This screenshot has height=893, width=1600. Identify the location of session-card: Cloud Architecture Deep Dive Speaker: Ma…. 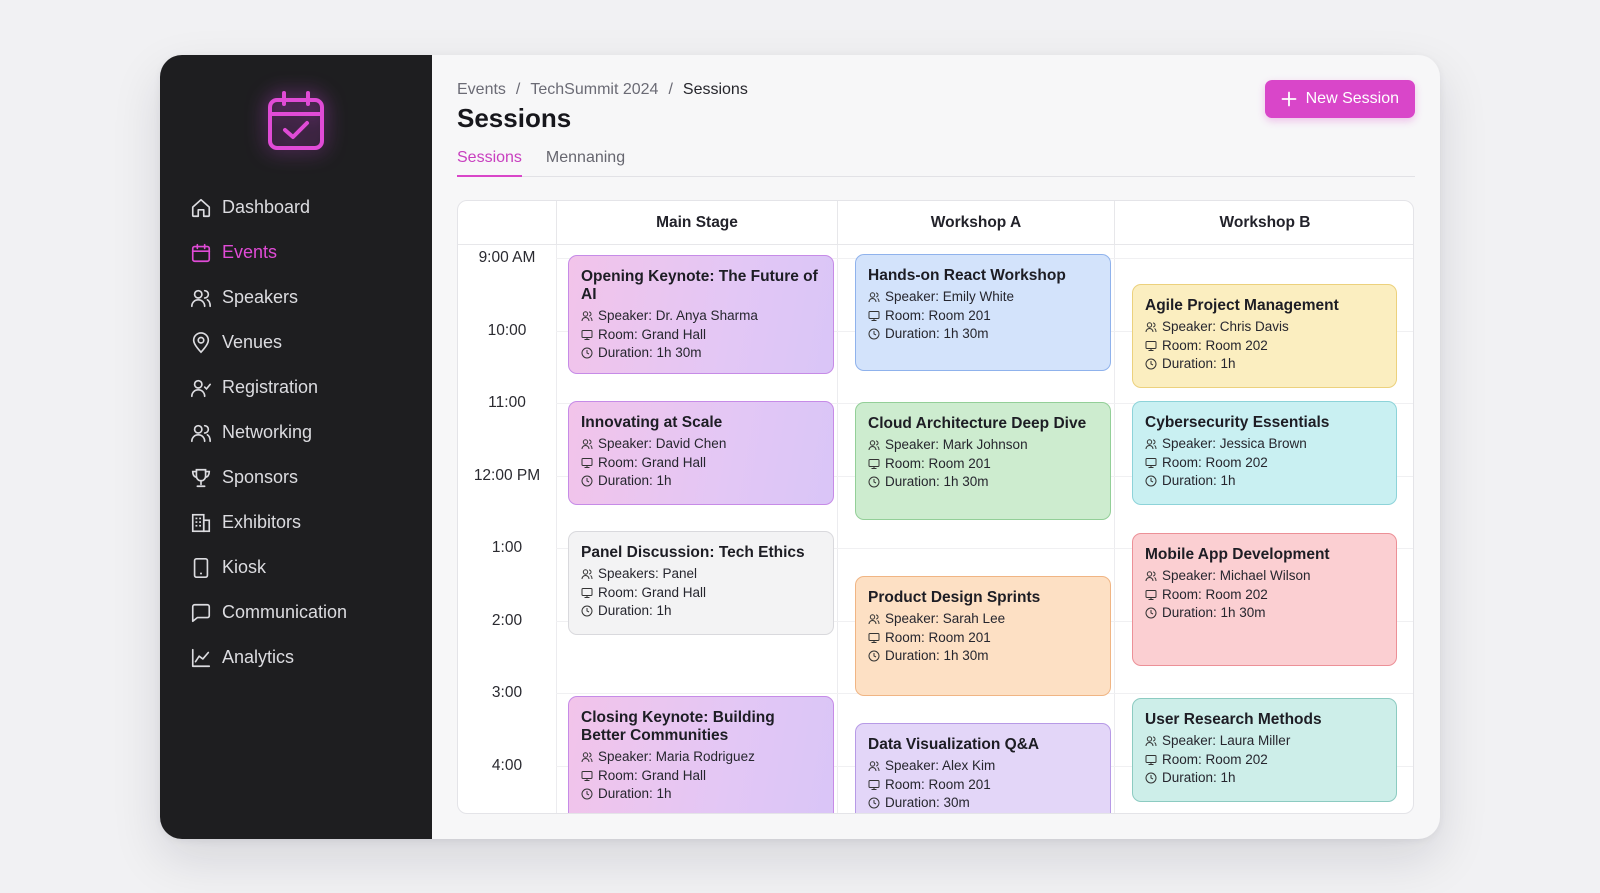
(983, 461).